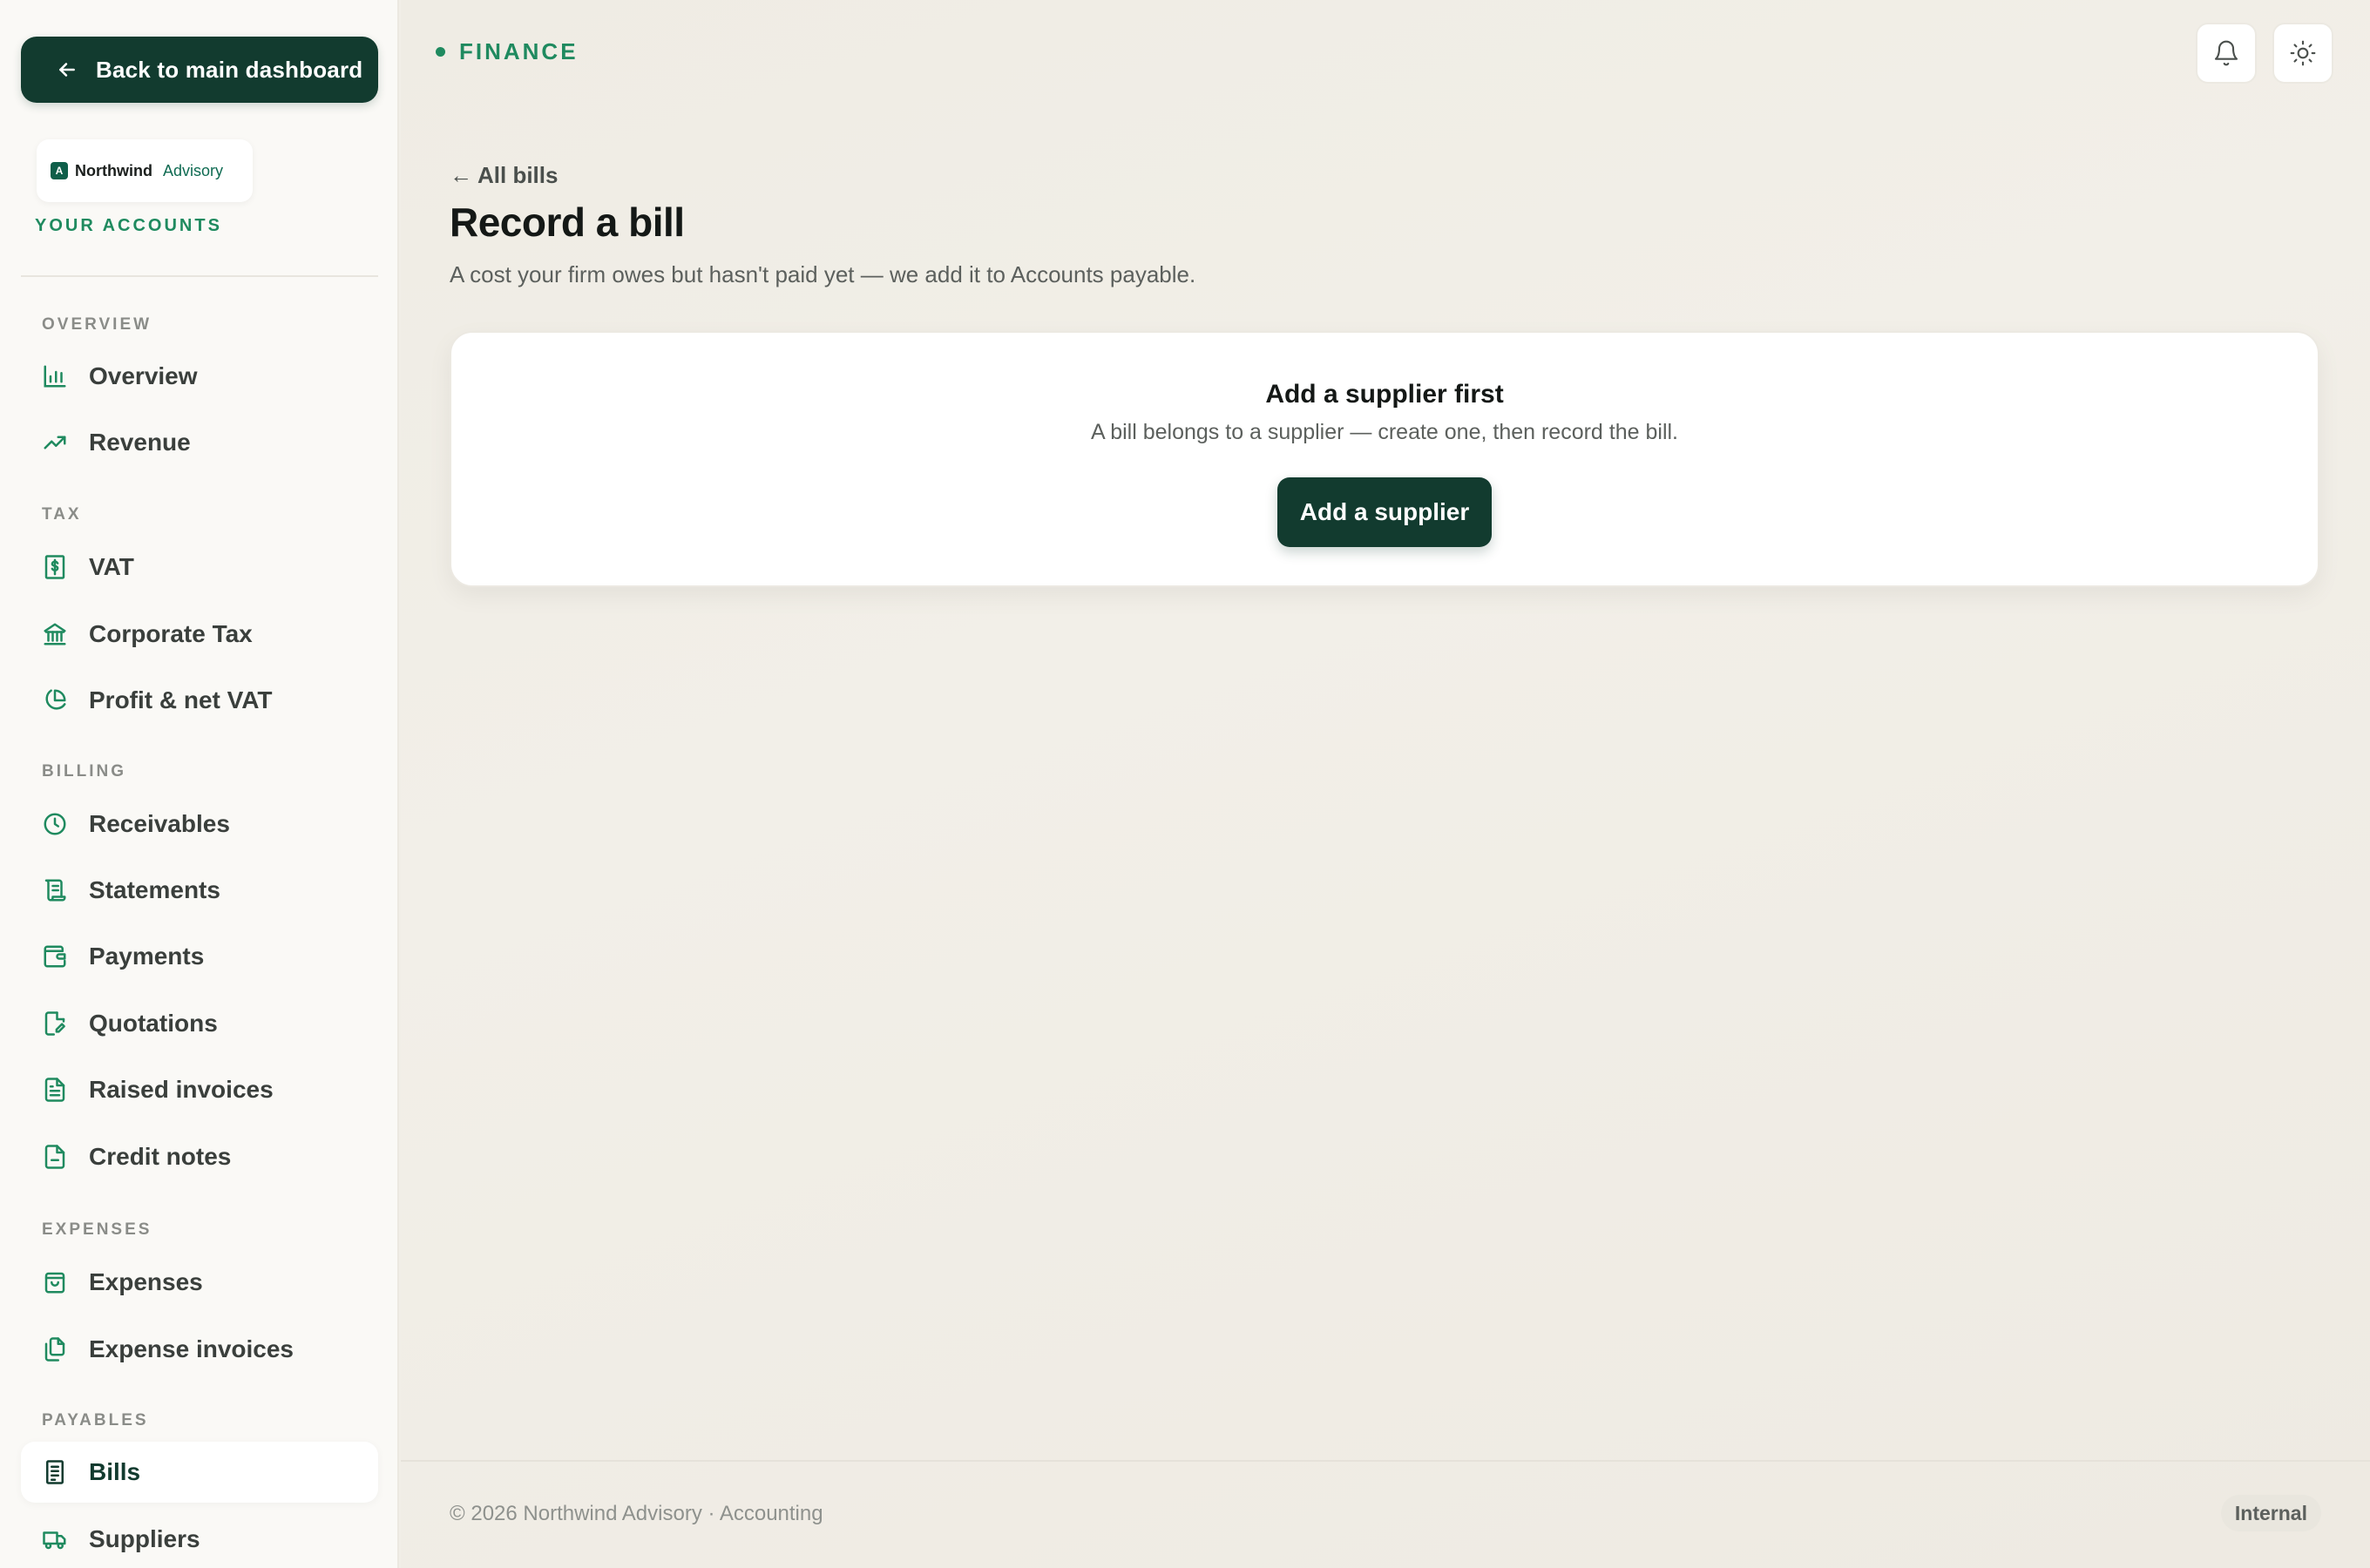 This screenshot has height=1568, width=2370. Describe the element at coordinates (55, 700) in the screenshot. I see `pie-chart-icon` at that location.